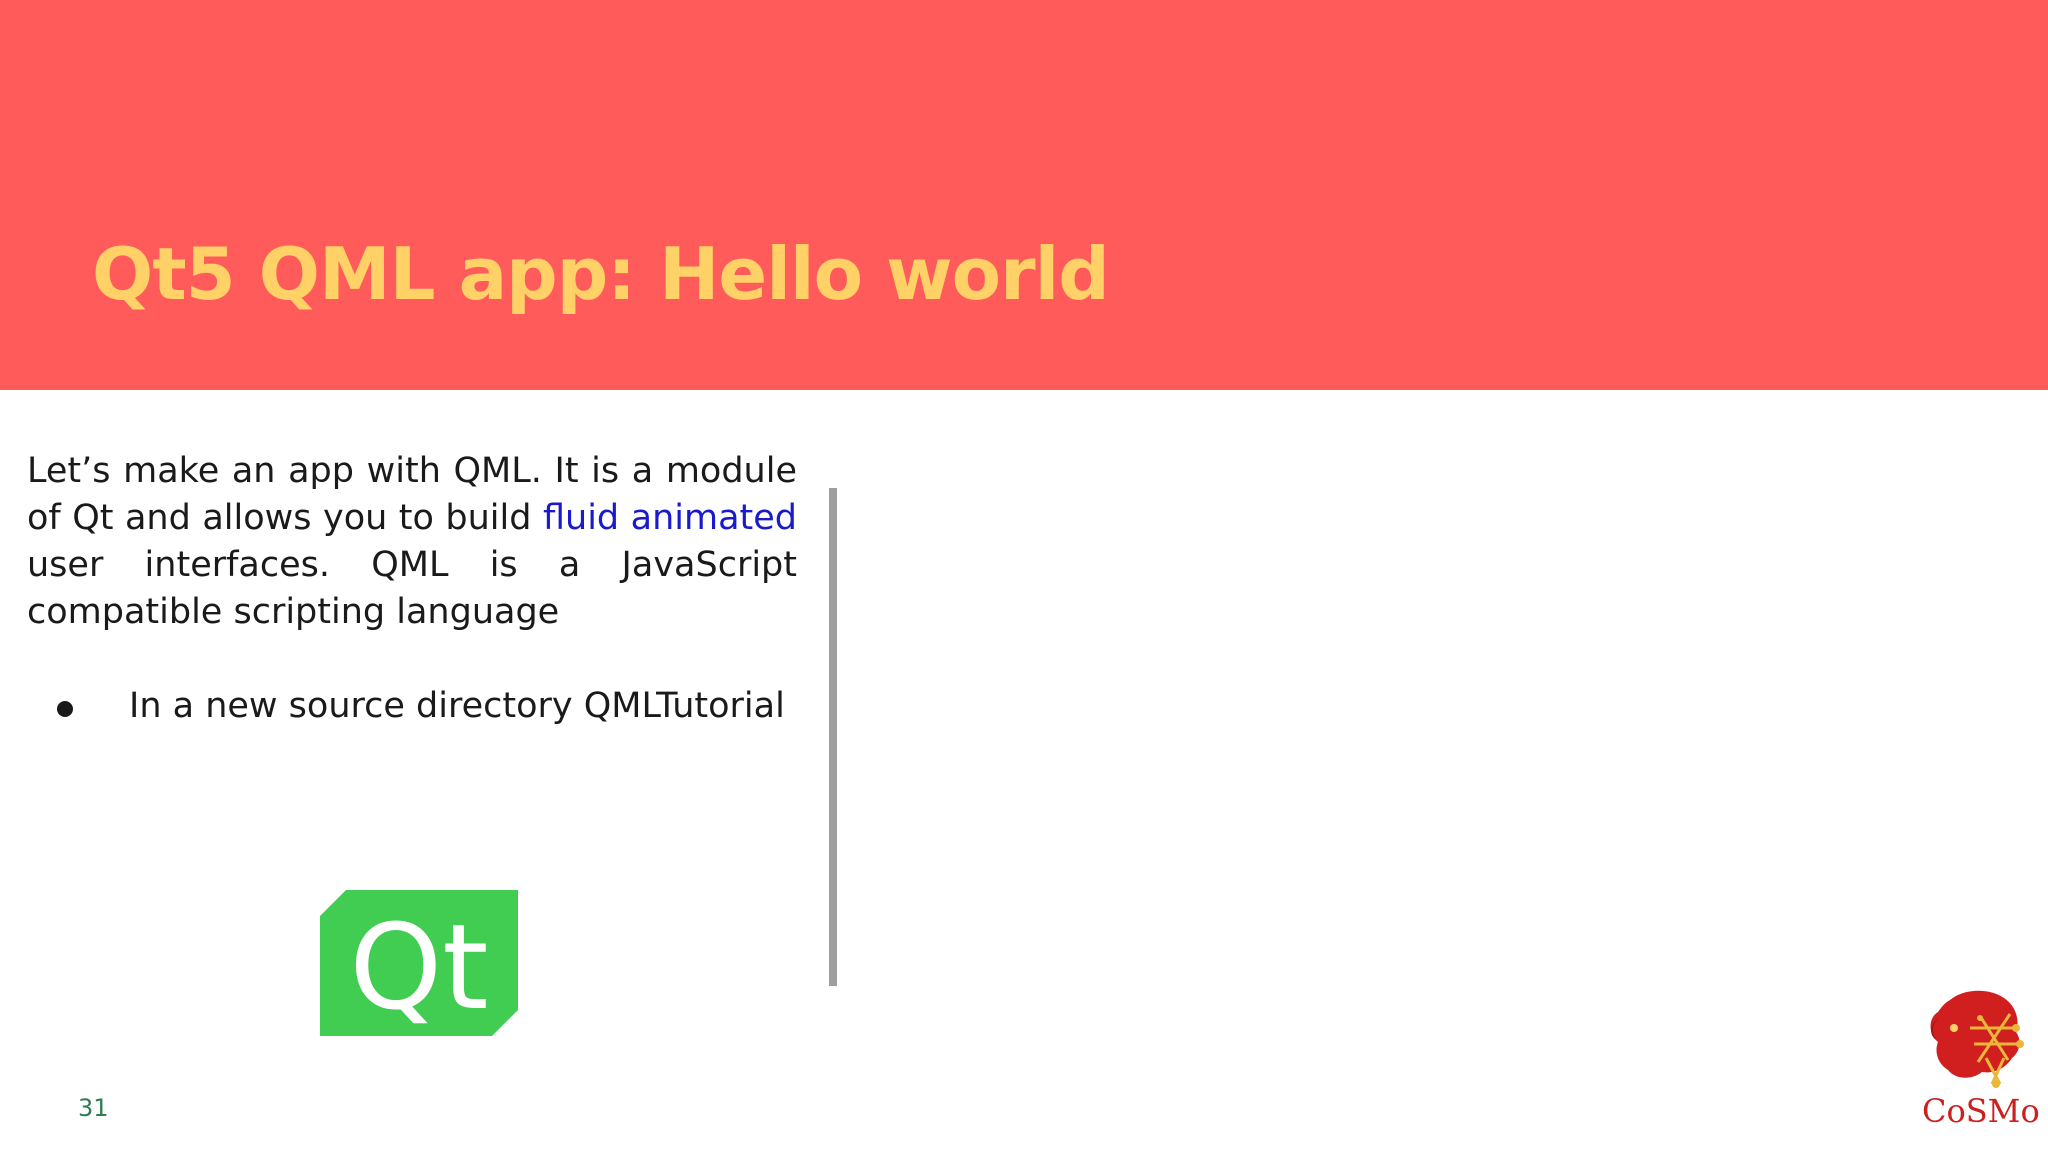 This screenshot has height=1152, width=2048. I want to click on bullet-item: In a new source directory QMLTutorial, so click(412, 706).